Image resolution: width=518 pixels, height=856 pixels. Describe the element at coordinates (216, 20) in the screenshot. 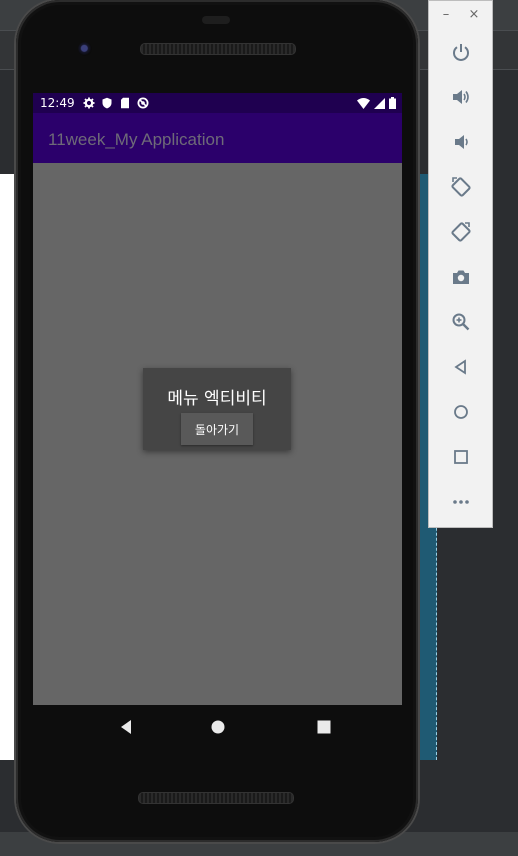

I see `earpiece` at that location.